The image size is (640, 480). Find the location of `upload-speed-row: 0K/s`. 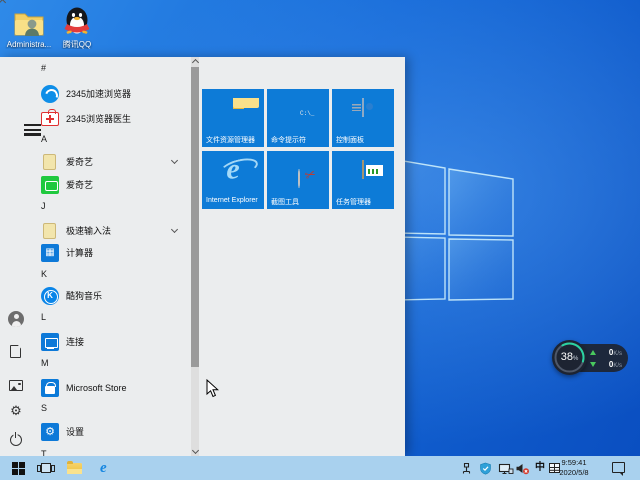

upload-speed-row: 0K/s is located at coordinates (608, 353).